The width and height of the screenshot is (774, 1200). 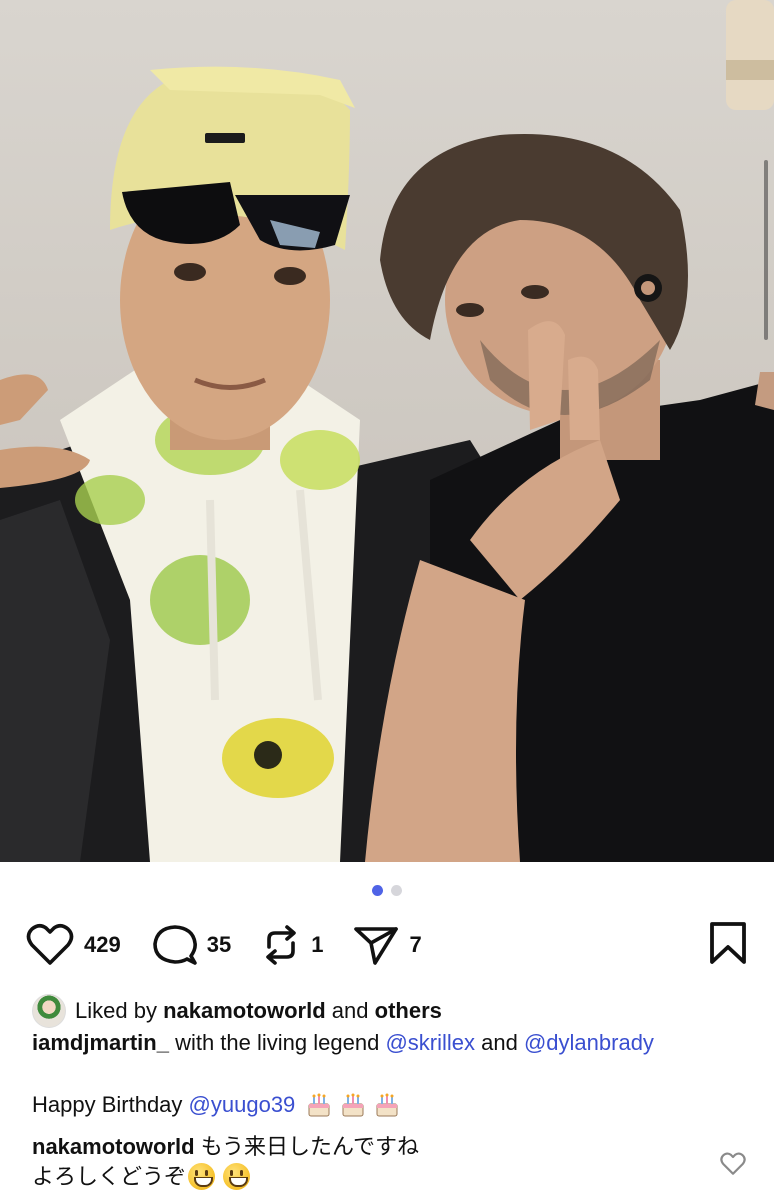 What do you see at coordinates (109, 1176) in the screenshot?
I see `comment-text-2: よろしくどうぞ` at bounding box center [109, 1176].